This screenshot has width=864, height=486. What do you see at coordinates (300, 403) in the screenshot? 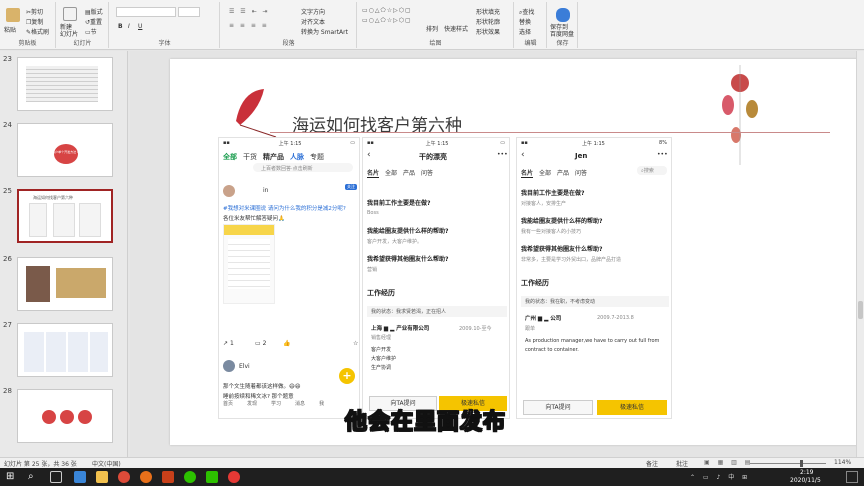
I see `bottom-nav-messages: 消息` at bounding box center [300, 403].